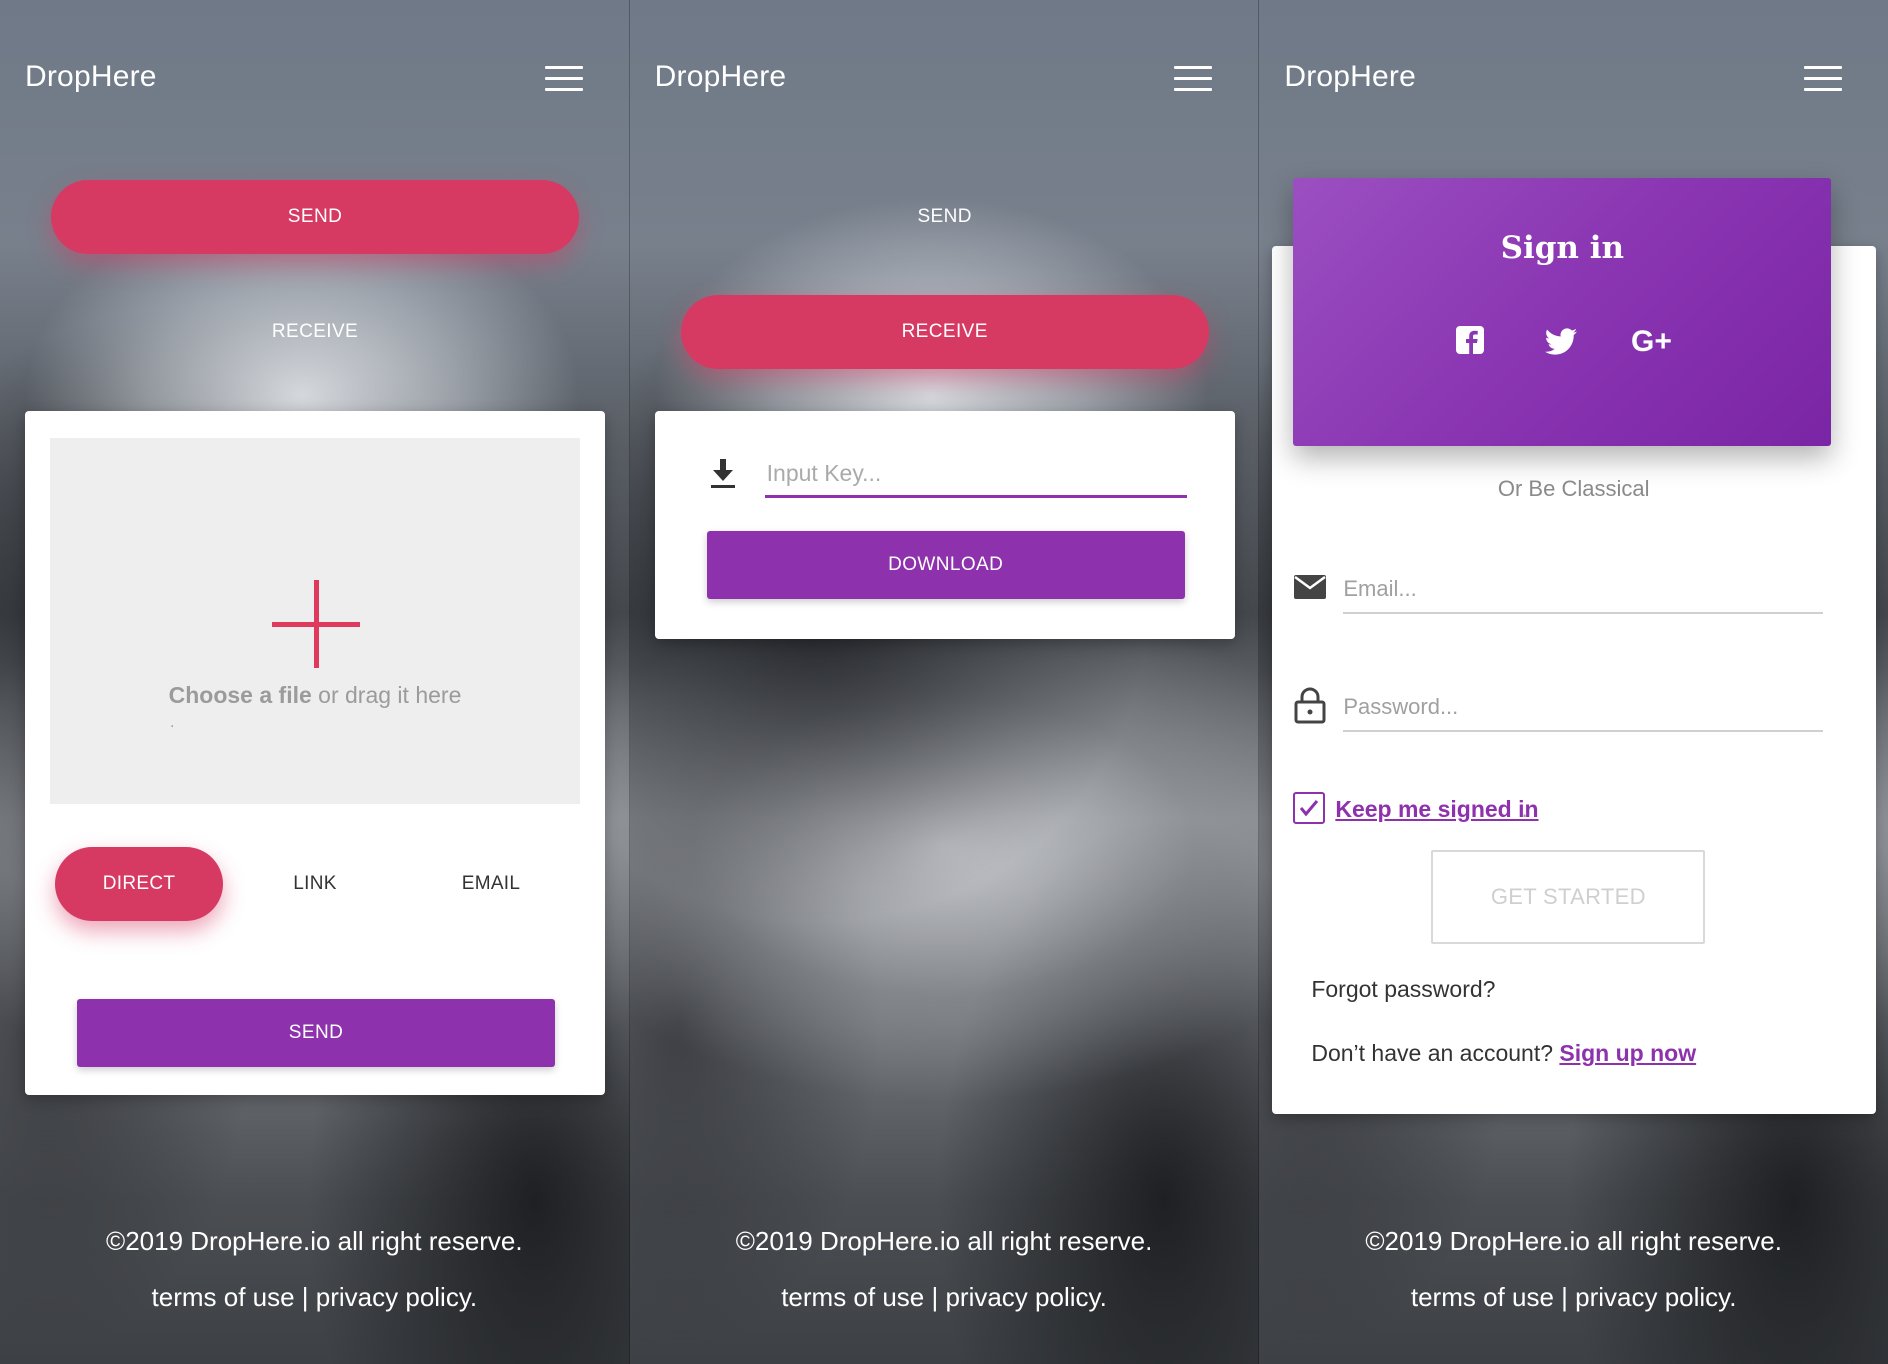 This screenshot has width=1888, height=1364. I want to click on sign-in-header: Sign in G+, so click(1562, 312).